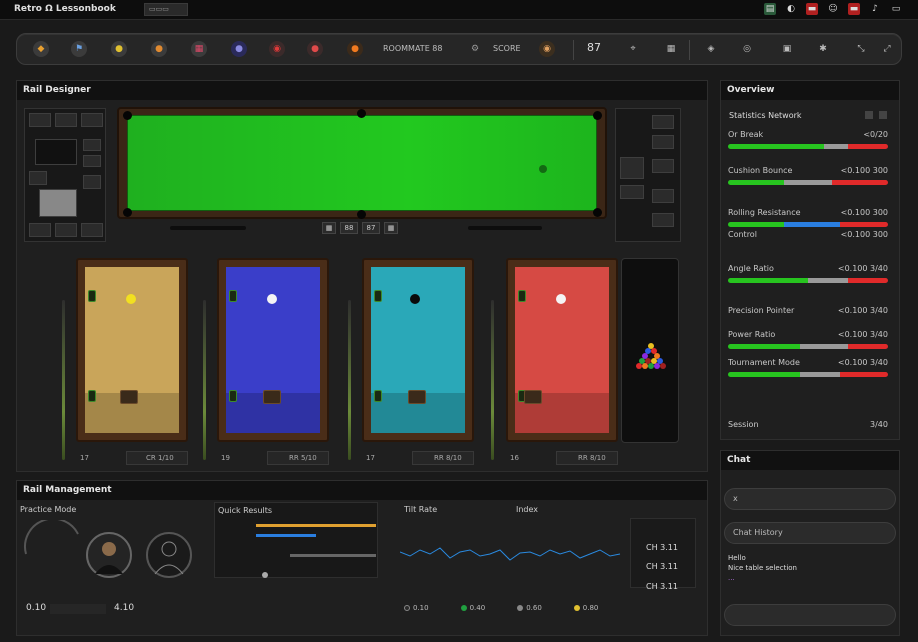  Describe the element at coordinates (791, 9) in the screenshot. I see `shield-icon: ◐` at that location.